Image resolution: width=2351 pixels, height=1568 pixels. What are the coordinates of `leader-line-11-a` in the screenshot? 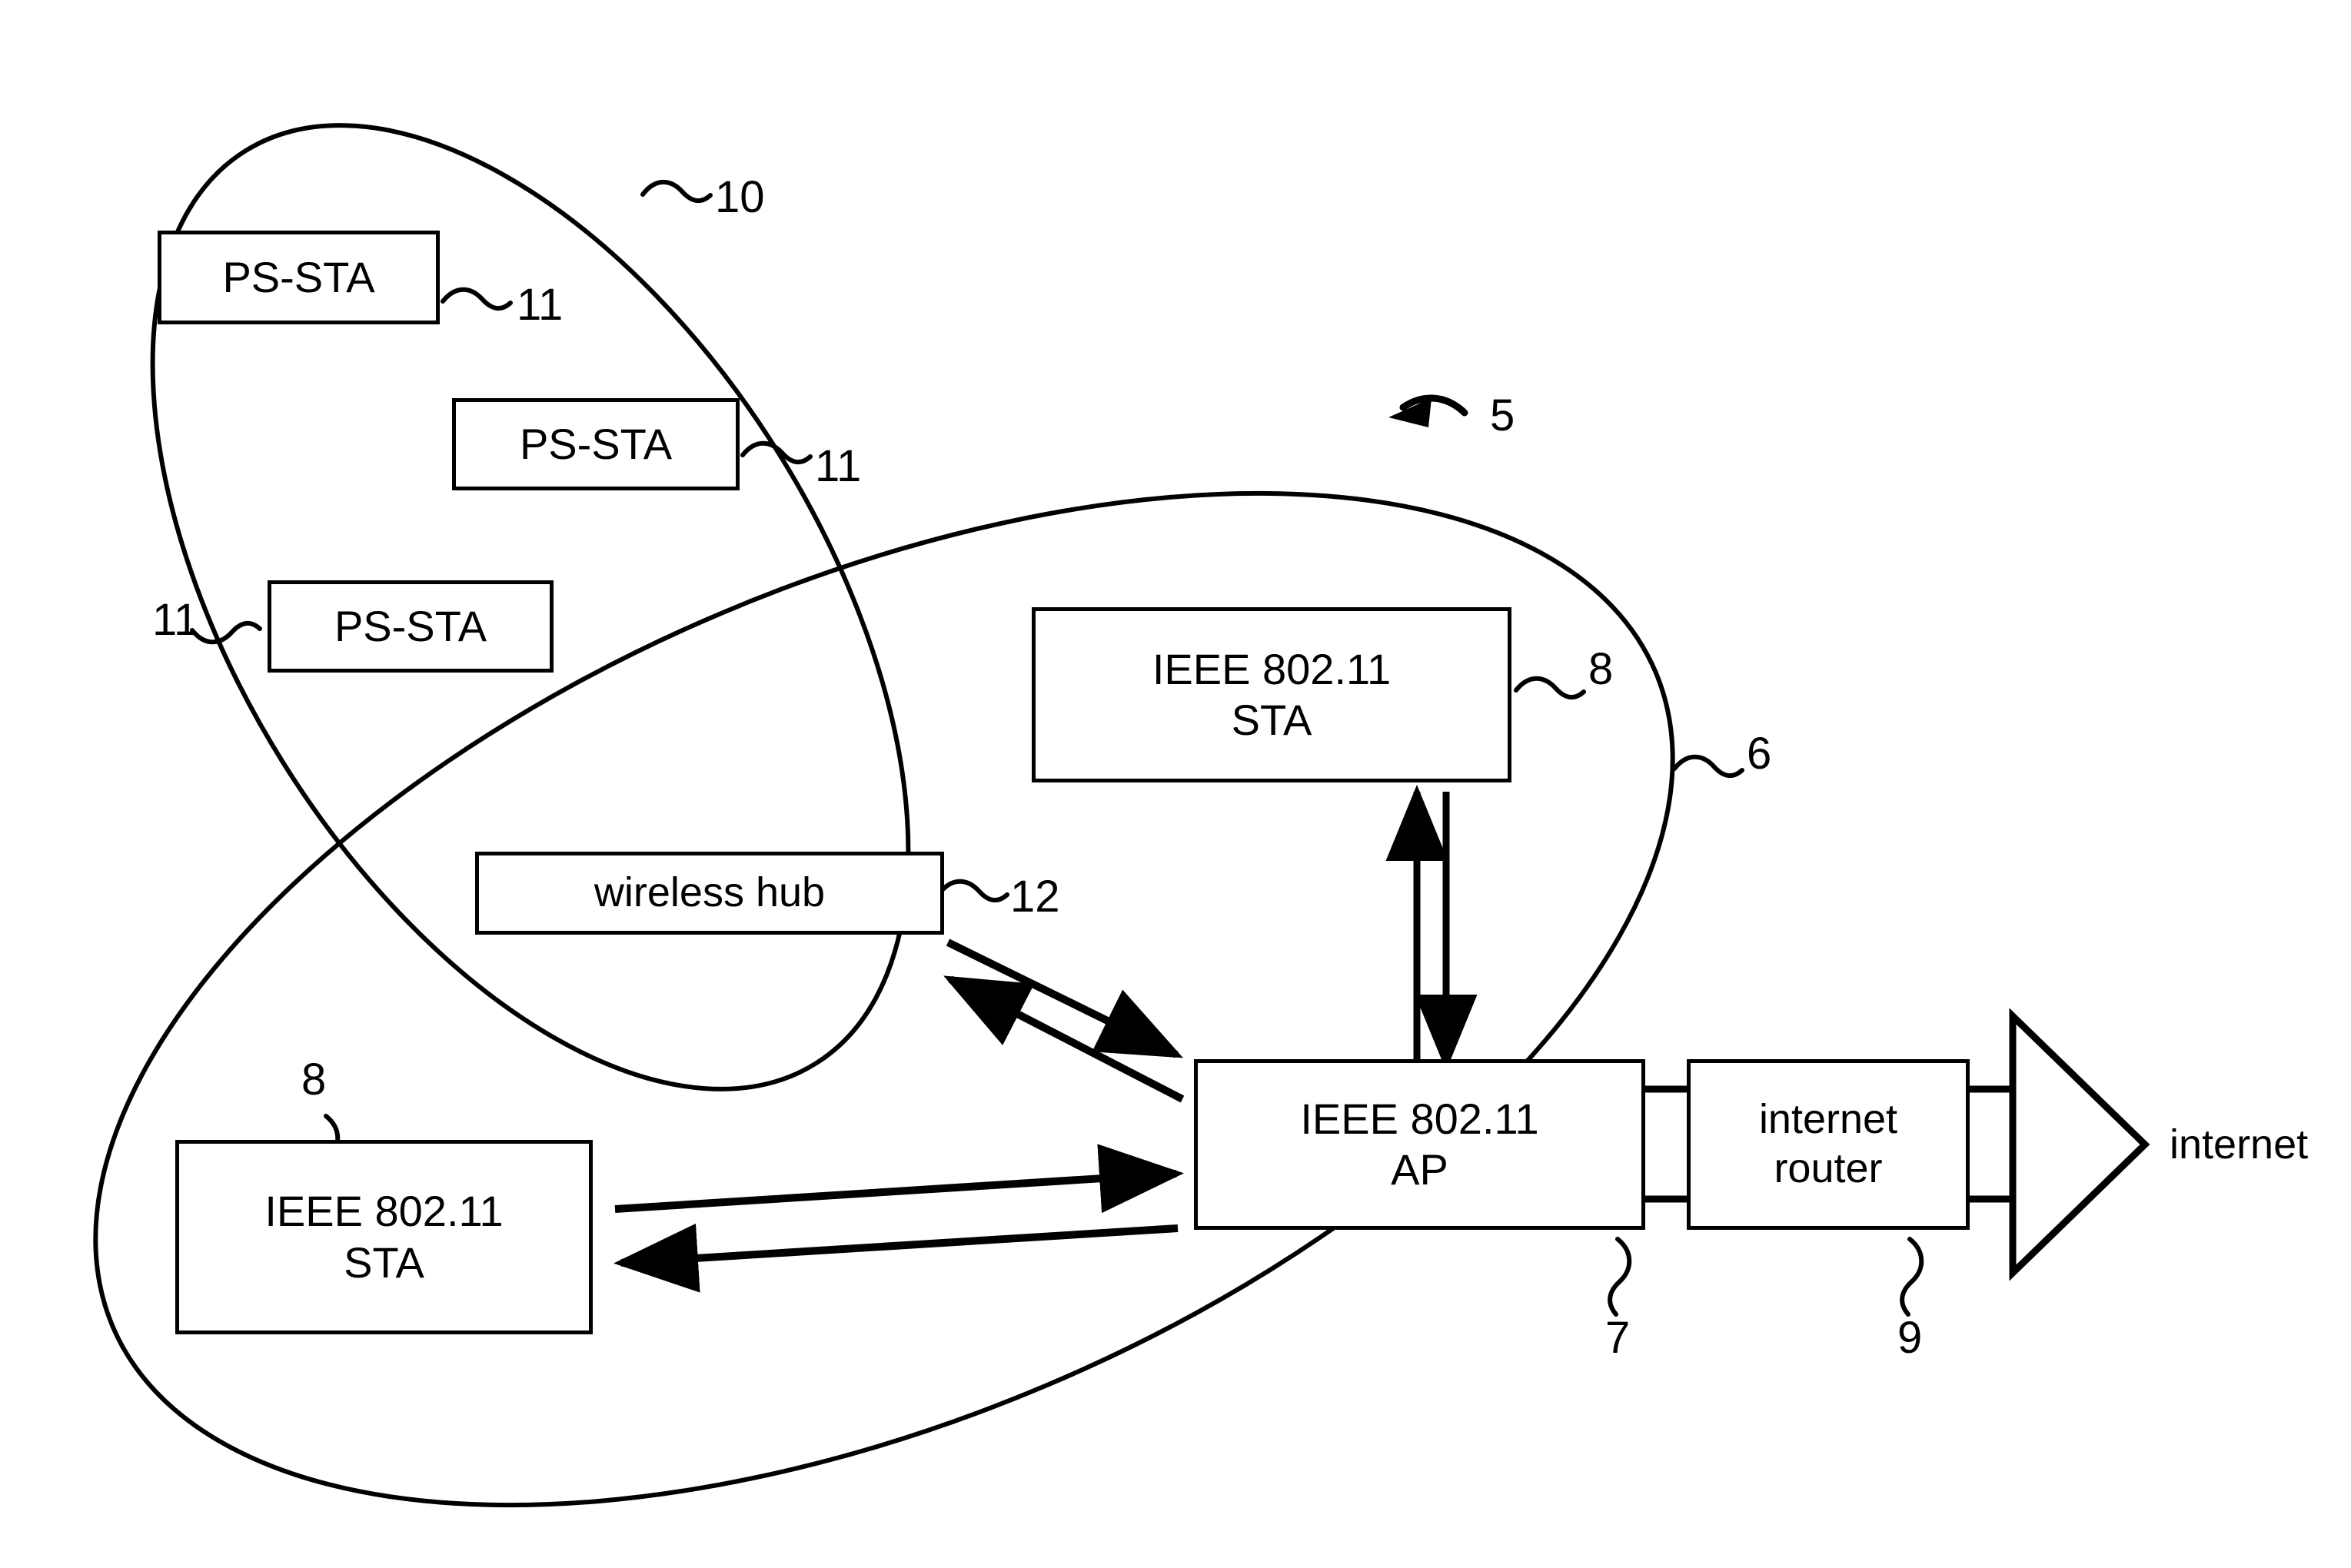 It's located at (477, 299).